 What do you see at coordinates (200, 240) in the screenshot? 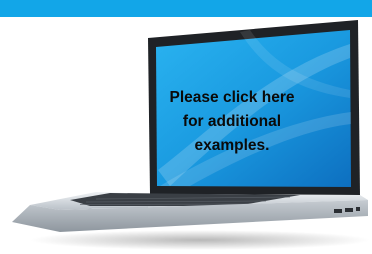
I see `laptop-shadow` at bounding box center [200, 240].